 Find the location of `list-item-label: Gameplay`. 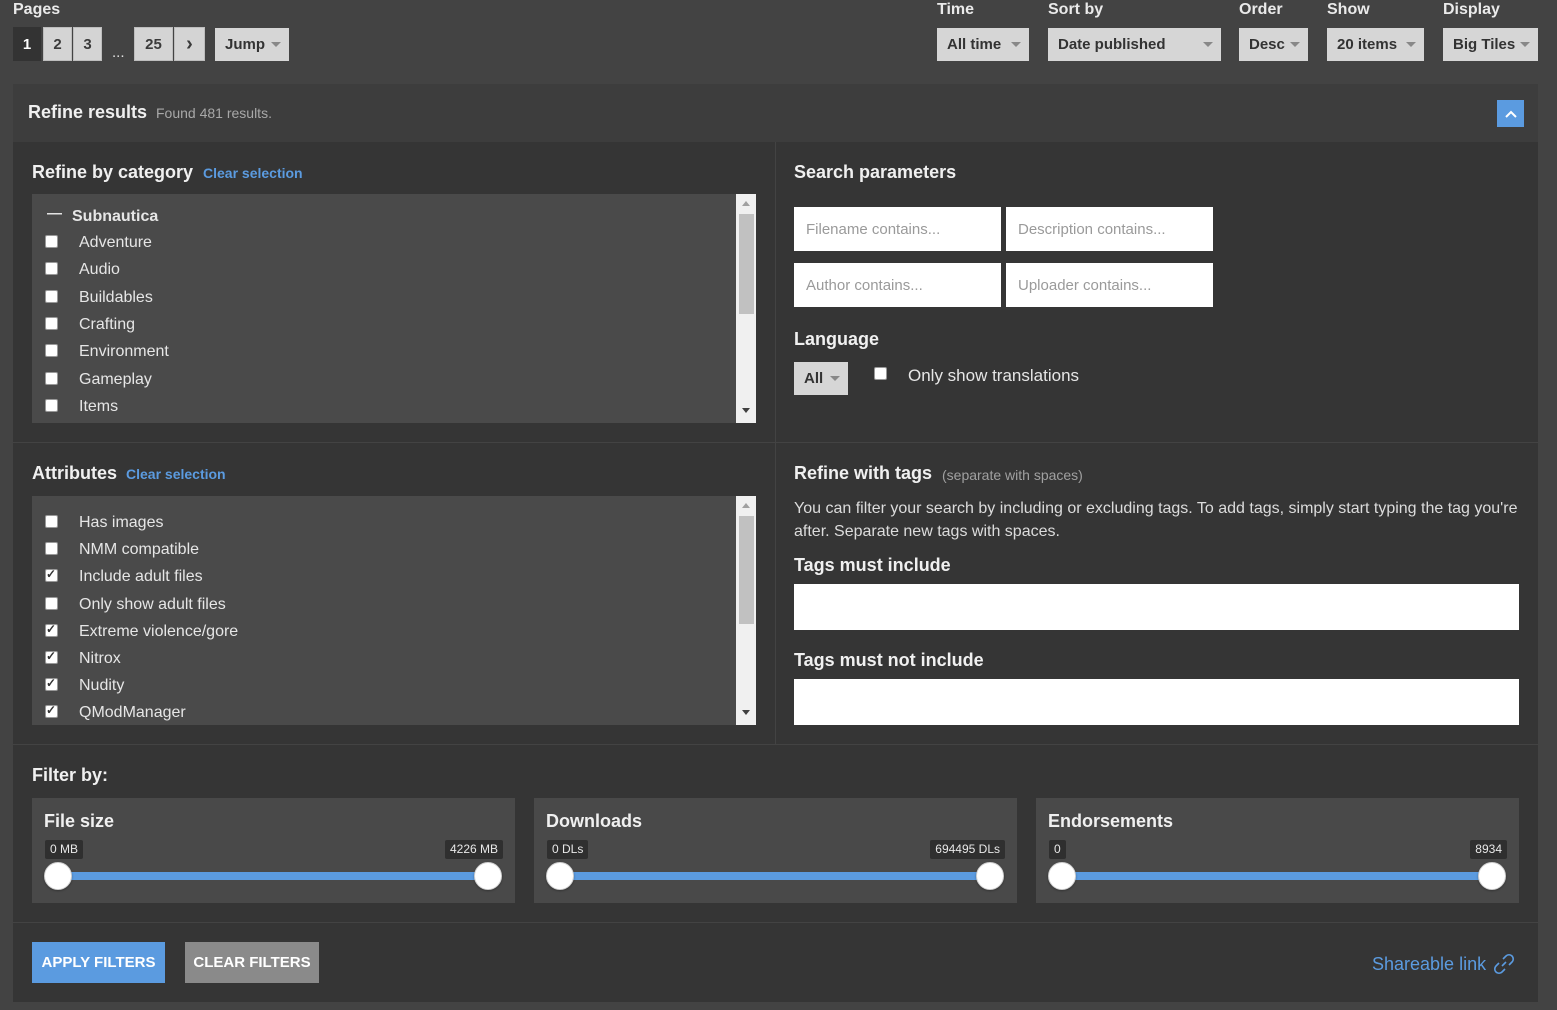

list-item-label: Gameplay is located at coordinates (115, 379).